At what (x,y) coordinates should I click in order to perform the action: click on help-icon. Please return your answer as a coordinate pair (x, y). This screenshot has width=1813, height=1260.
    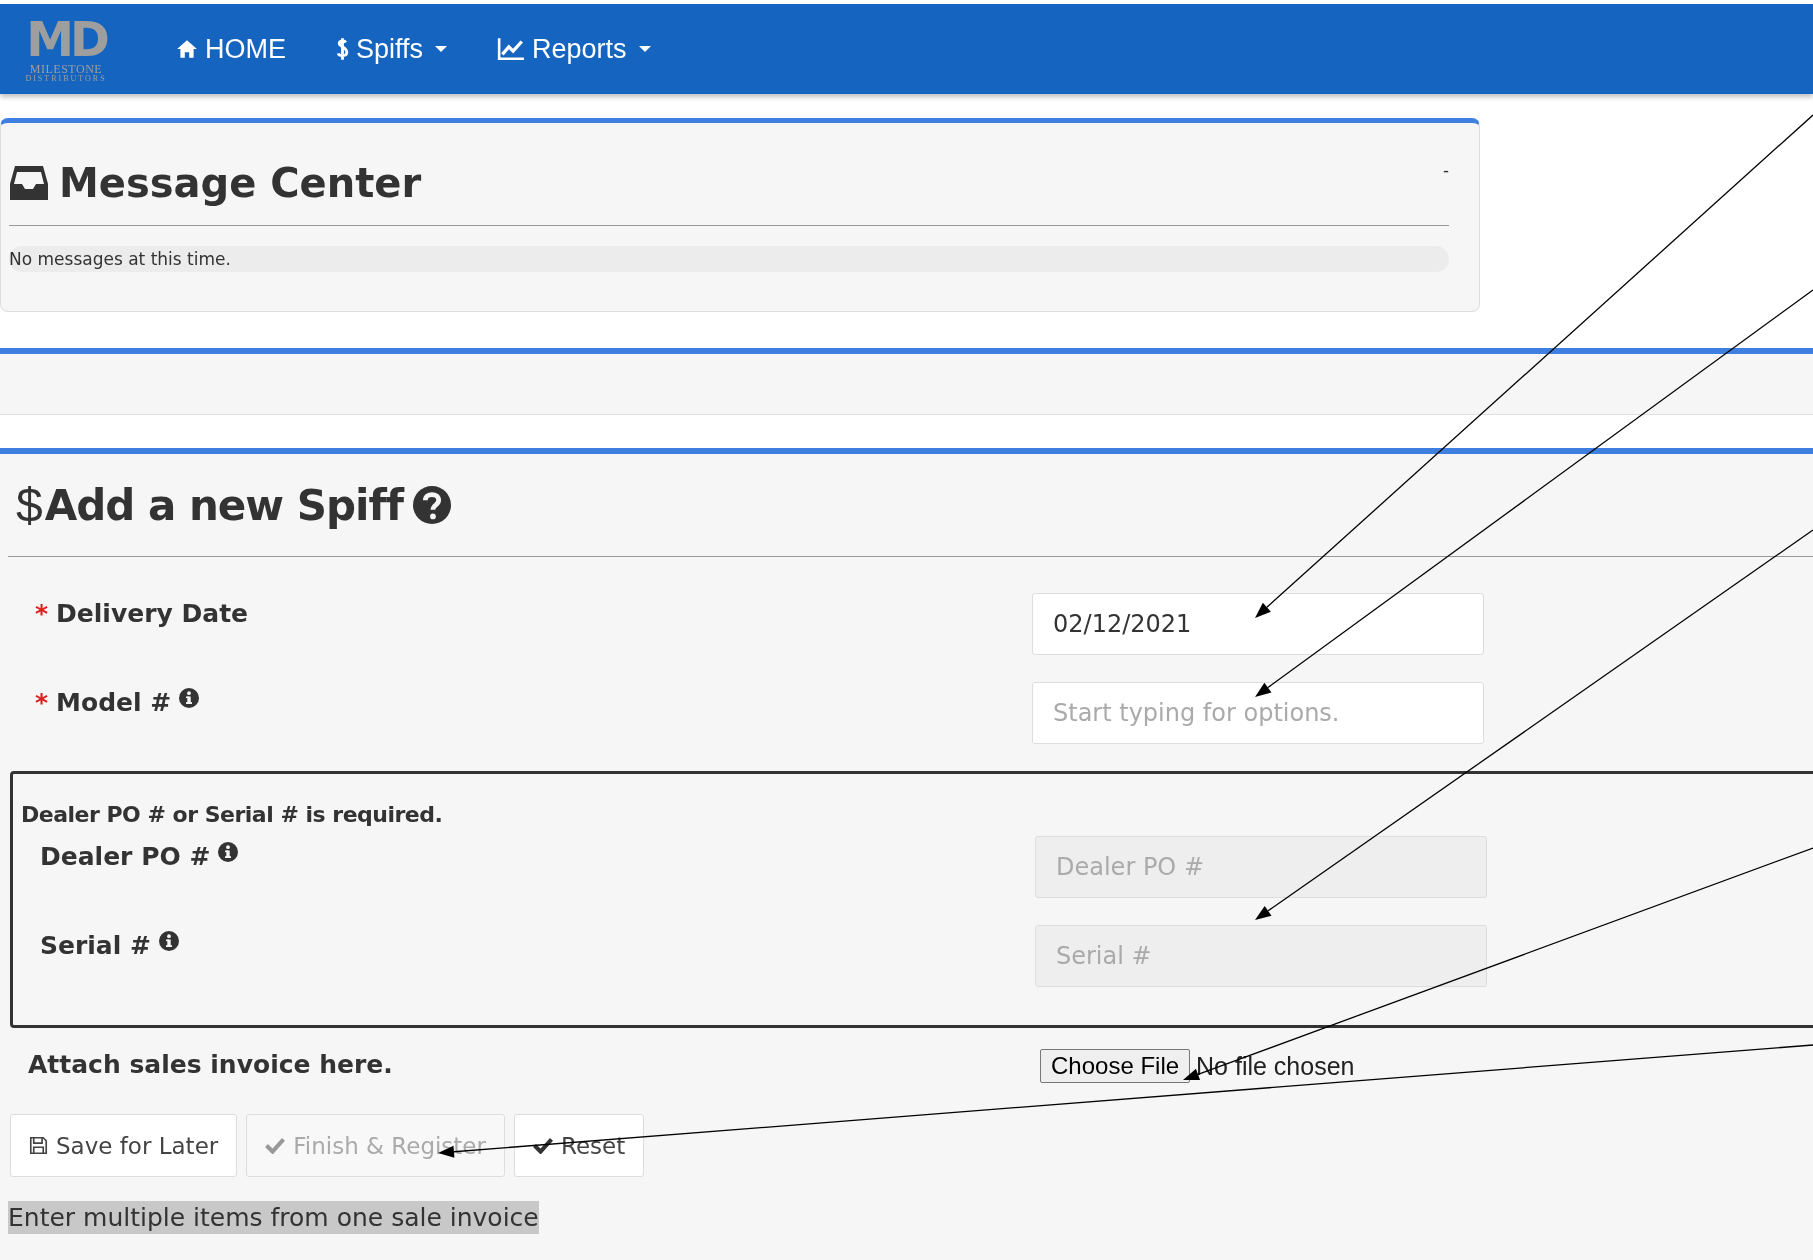
    Looking at the image, I should click on (432, 505).